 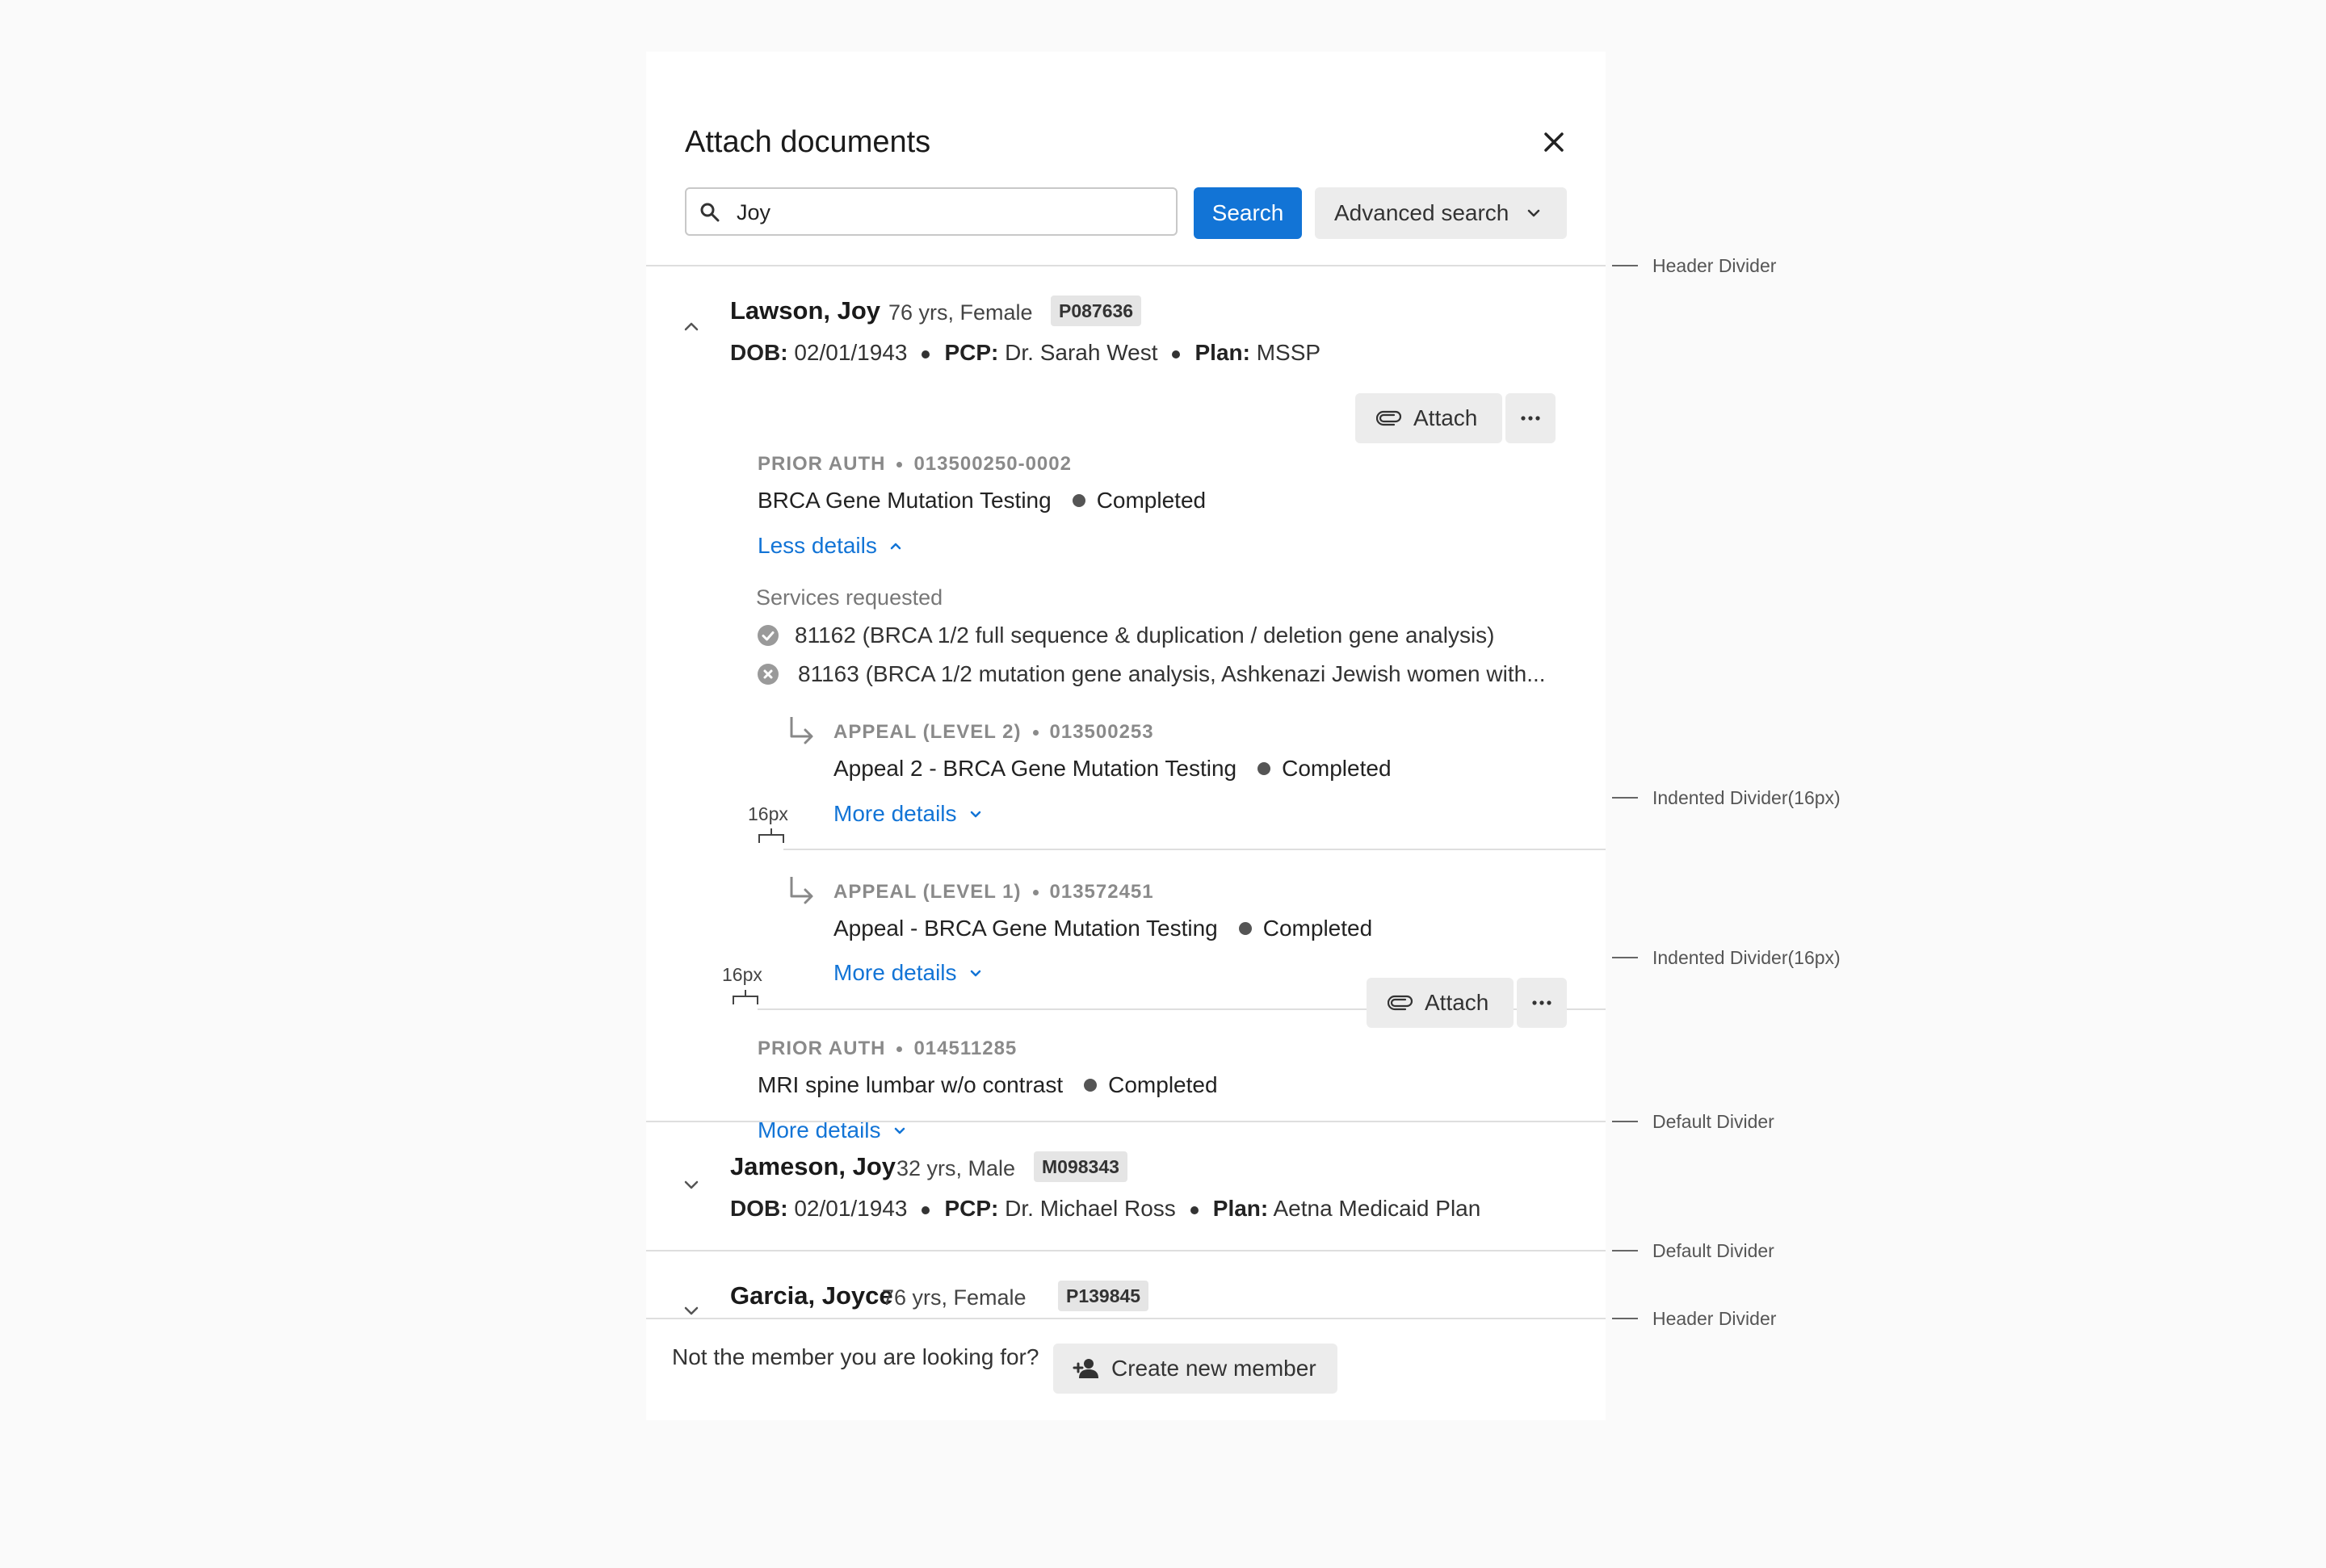 I want to click on x-circle-icon, so click(x=768, y=674).